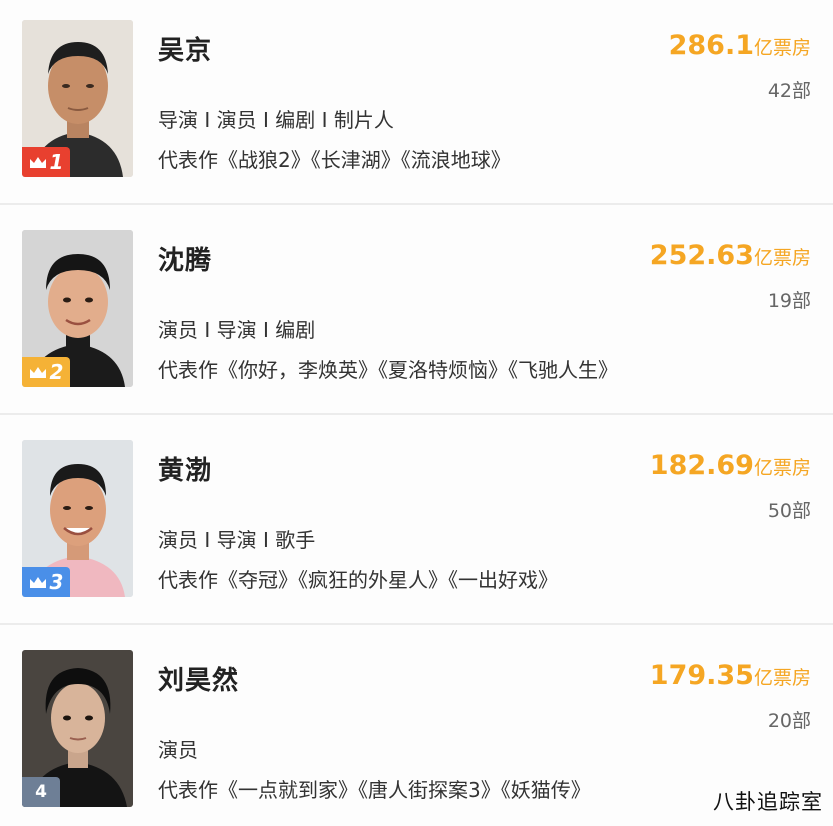  Describe the element at coordinates (56, 582) in the screenshot. I see `rank-number: 3` at that location.